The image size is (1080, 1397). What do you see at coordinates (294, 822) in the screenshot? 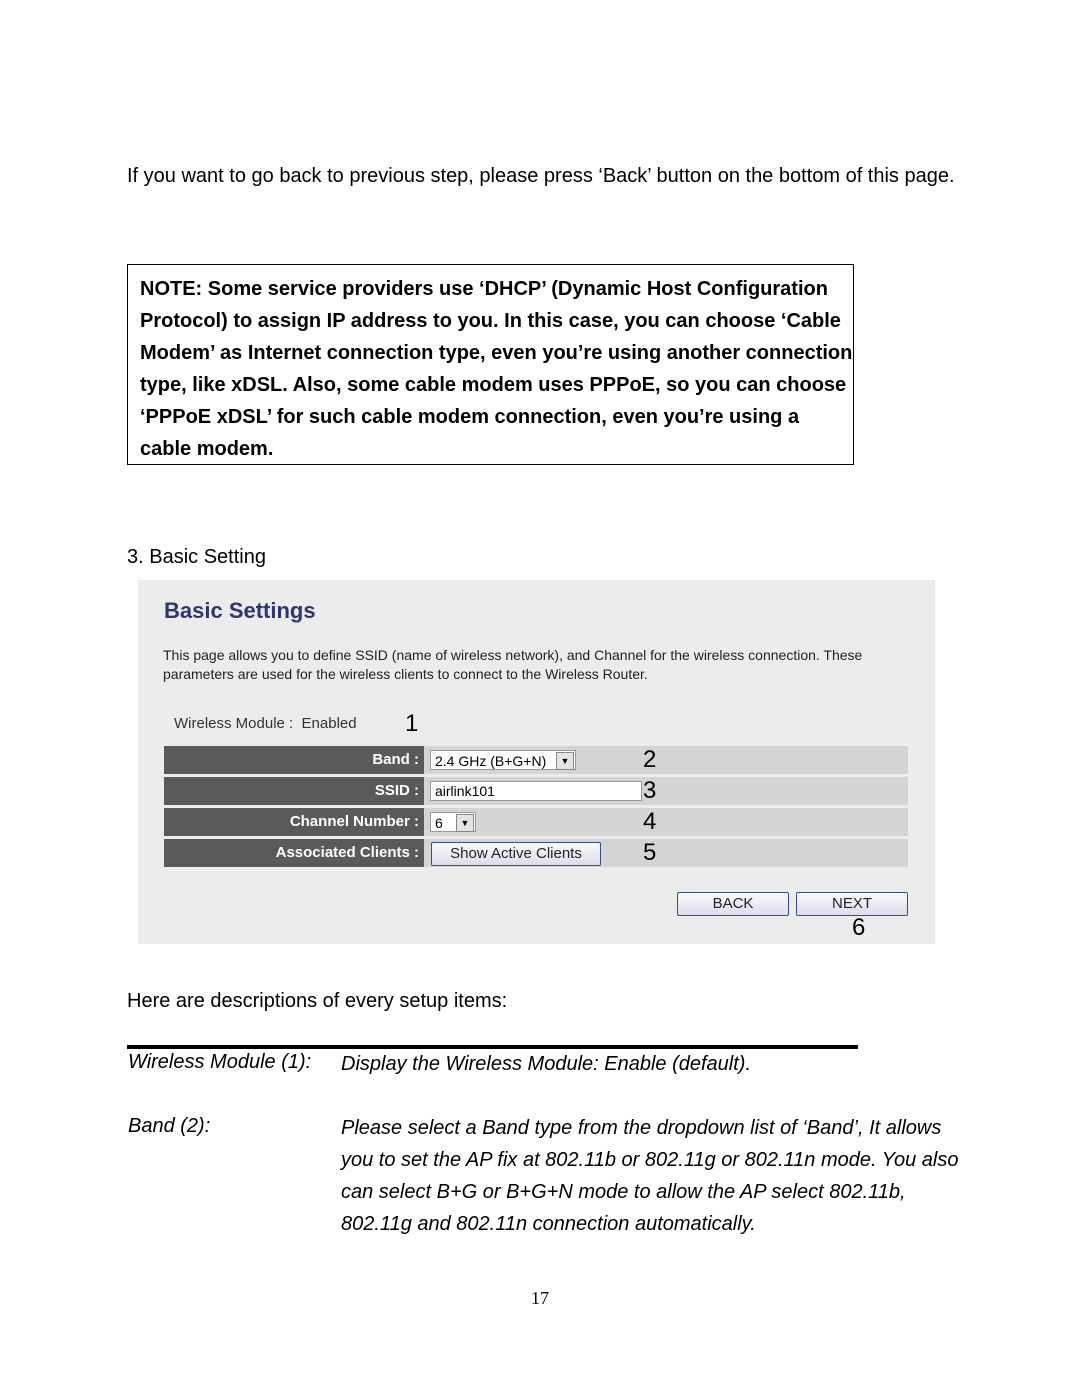
I see `channel-label: Channel Number :` at bounding box center [294, 822].